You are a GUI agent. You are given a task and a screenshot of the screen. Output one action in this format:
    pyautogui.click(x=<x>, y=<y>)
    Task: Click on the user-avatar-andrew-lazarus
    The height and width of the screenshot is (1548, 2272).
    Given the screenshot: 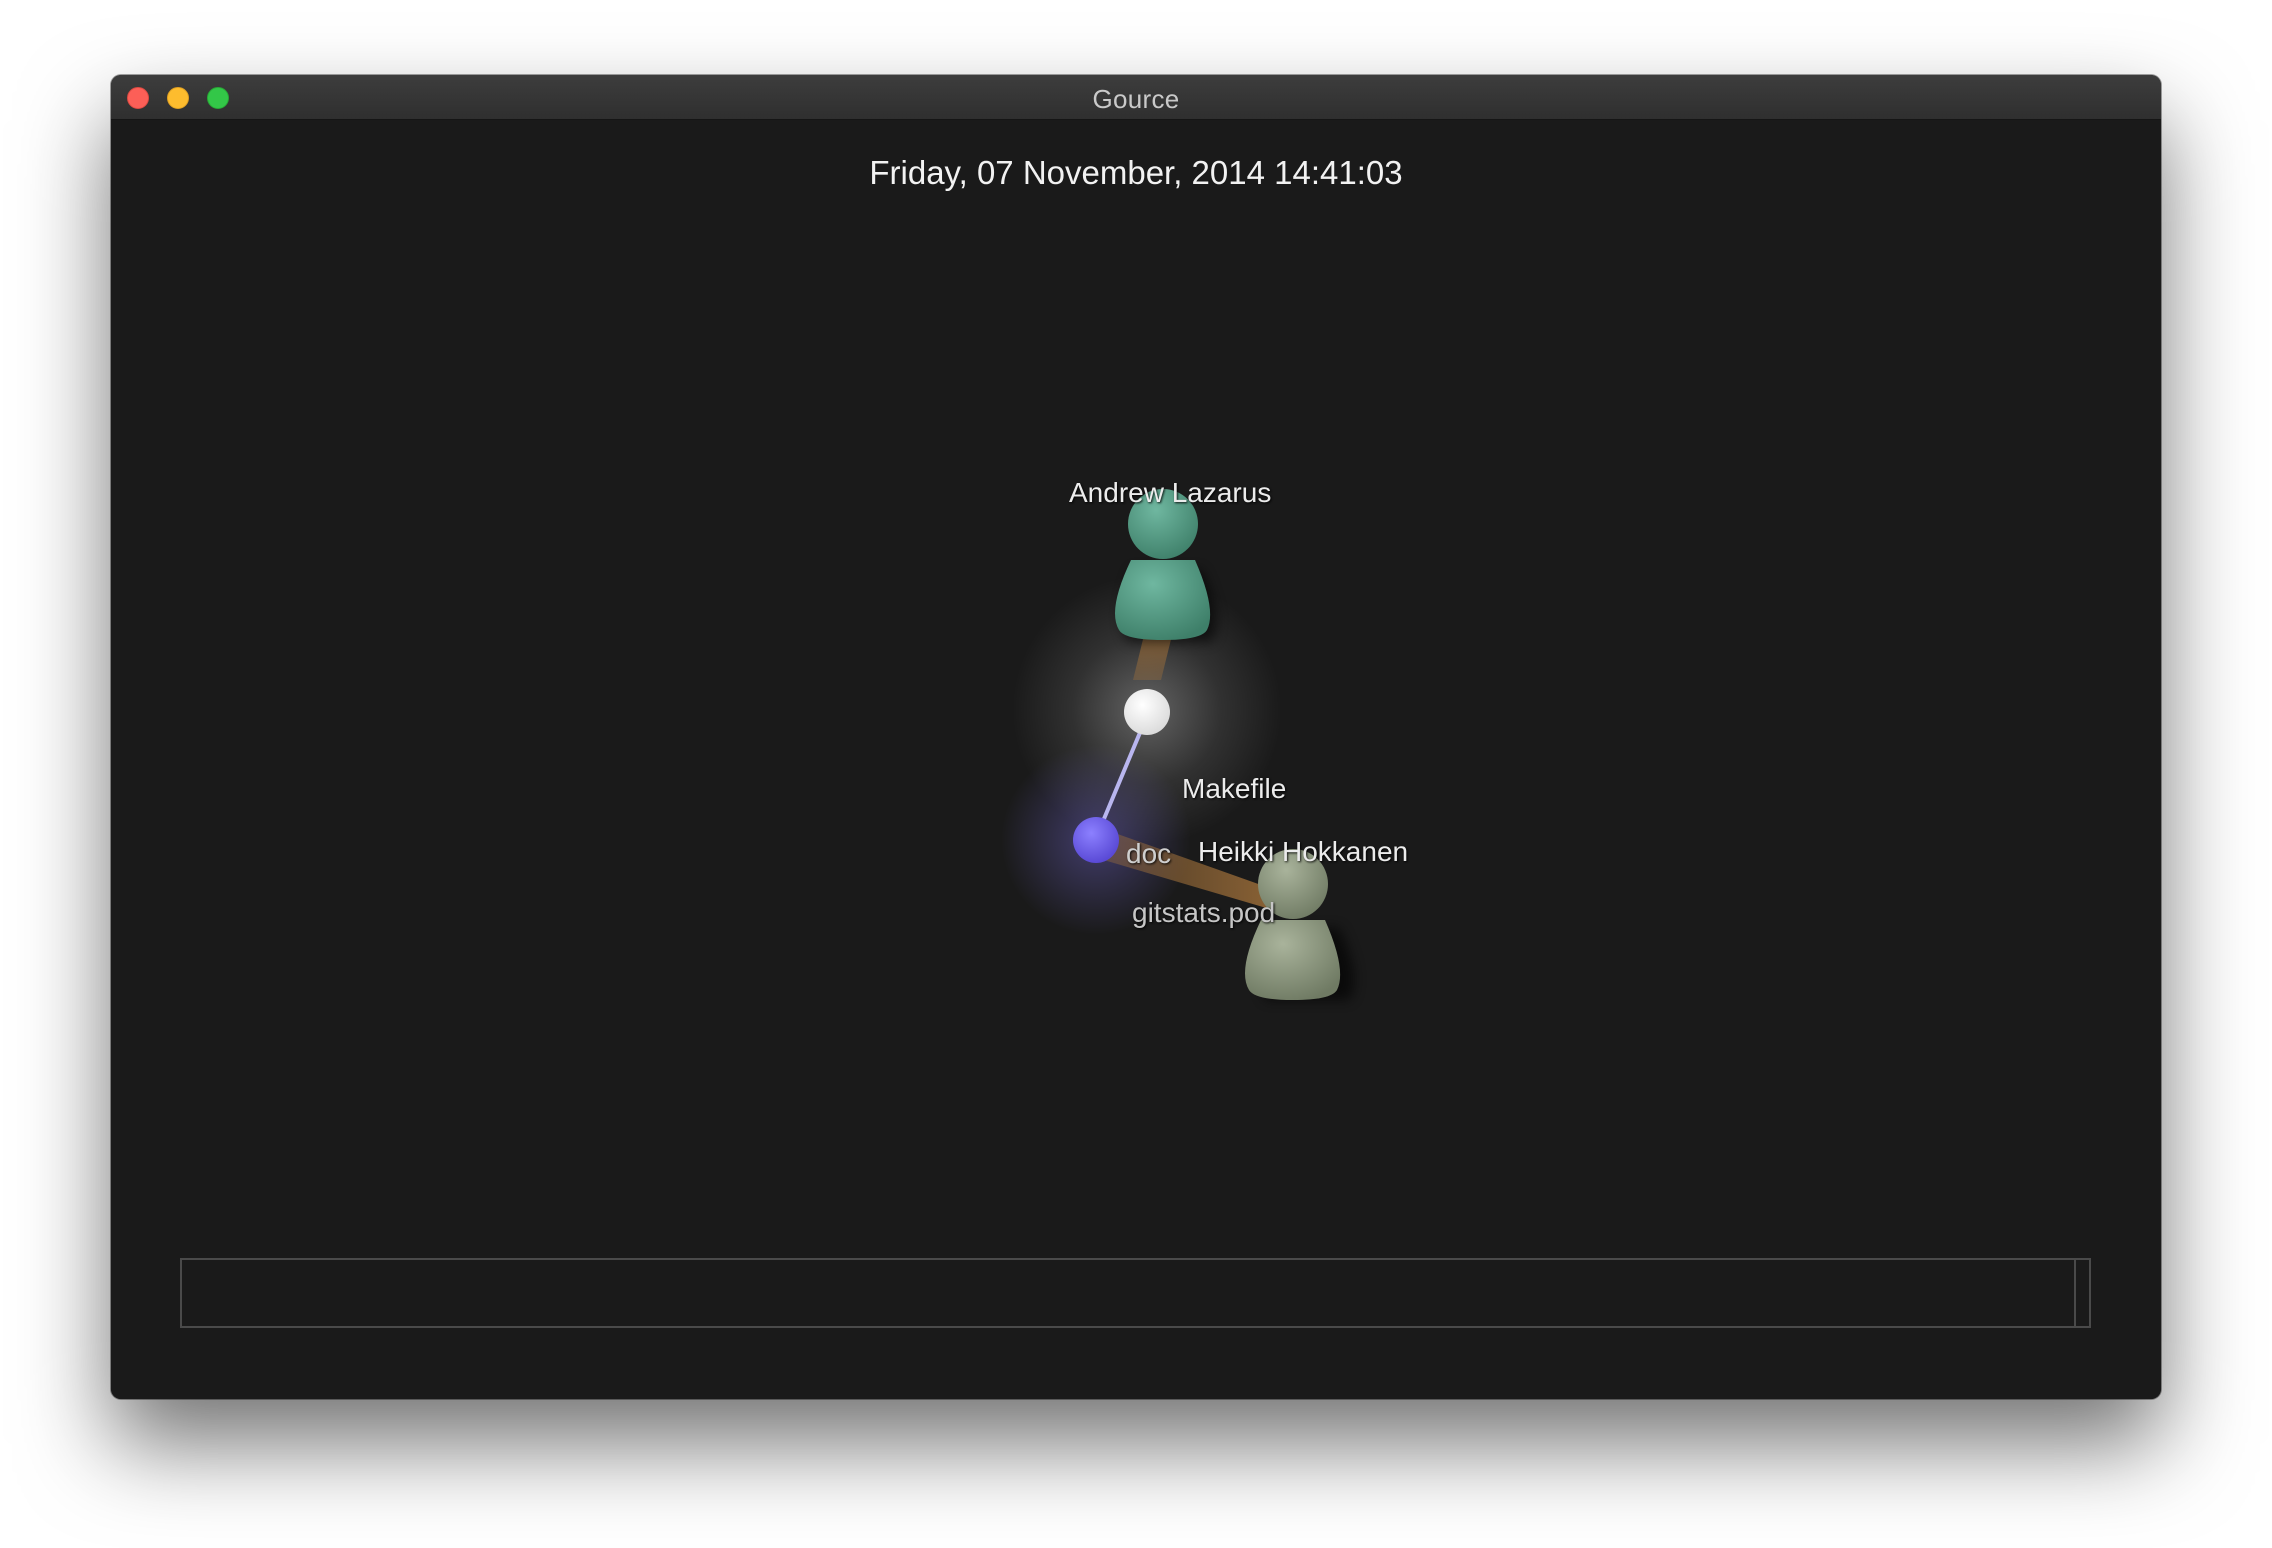 What is the action you would take?
    pyautogui.click(x=1166, y=565)
    